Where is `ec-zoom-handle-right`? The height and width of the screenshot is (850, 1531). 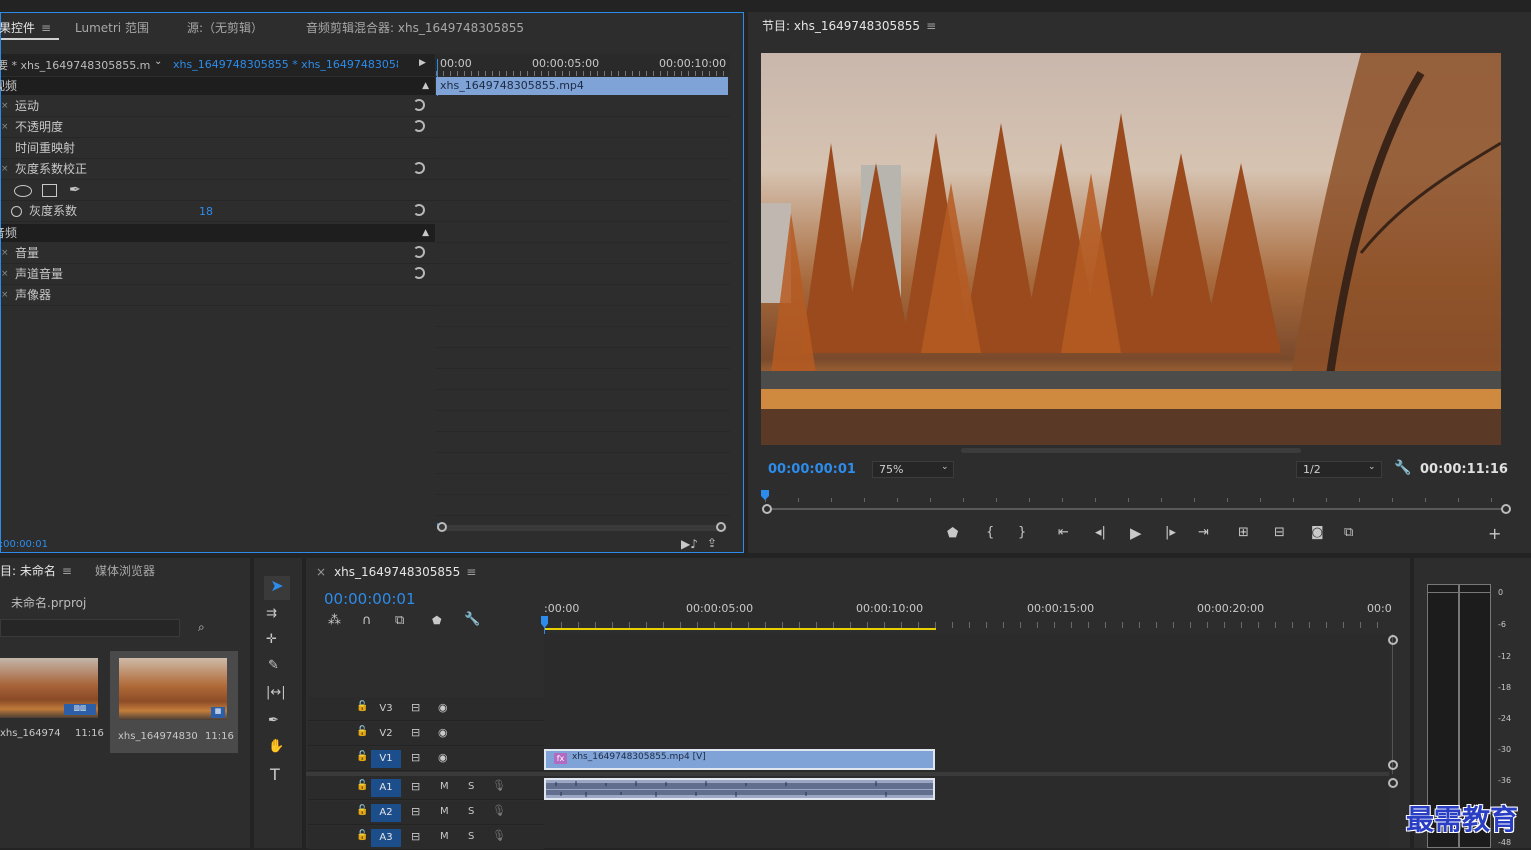
ec-zoom-handle-right is located at coordinates (721, 527).